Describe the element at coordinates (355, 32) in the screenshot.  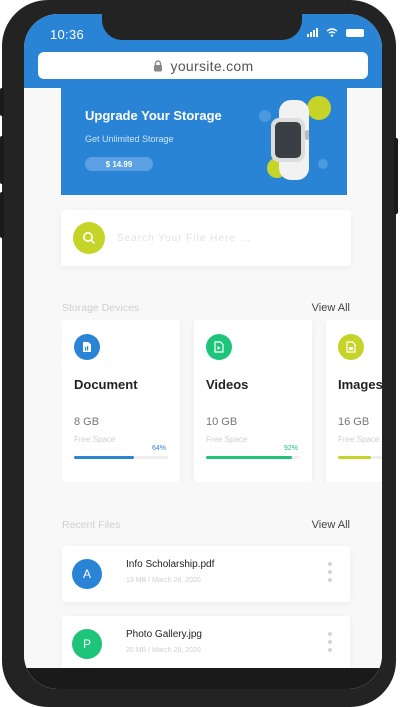
I see `battery-icon` at that location.